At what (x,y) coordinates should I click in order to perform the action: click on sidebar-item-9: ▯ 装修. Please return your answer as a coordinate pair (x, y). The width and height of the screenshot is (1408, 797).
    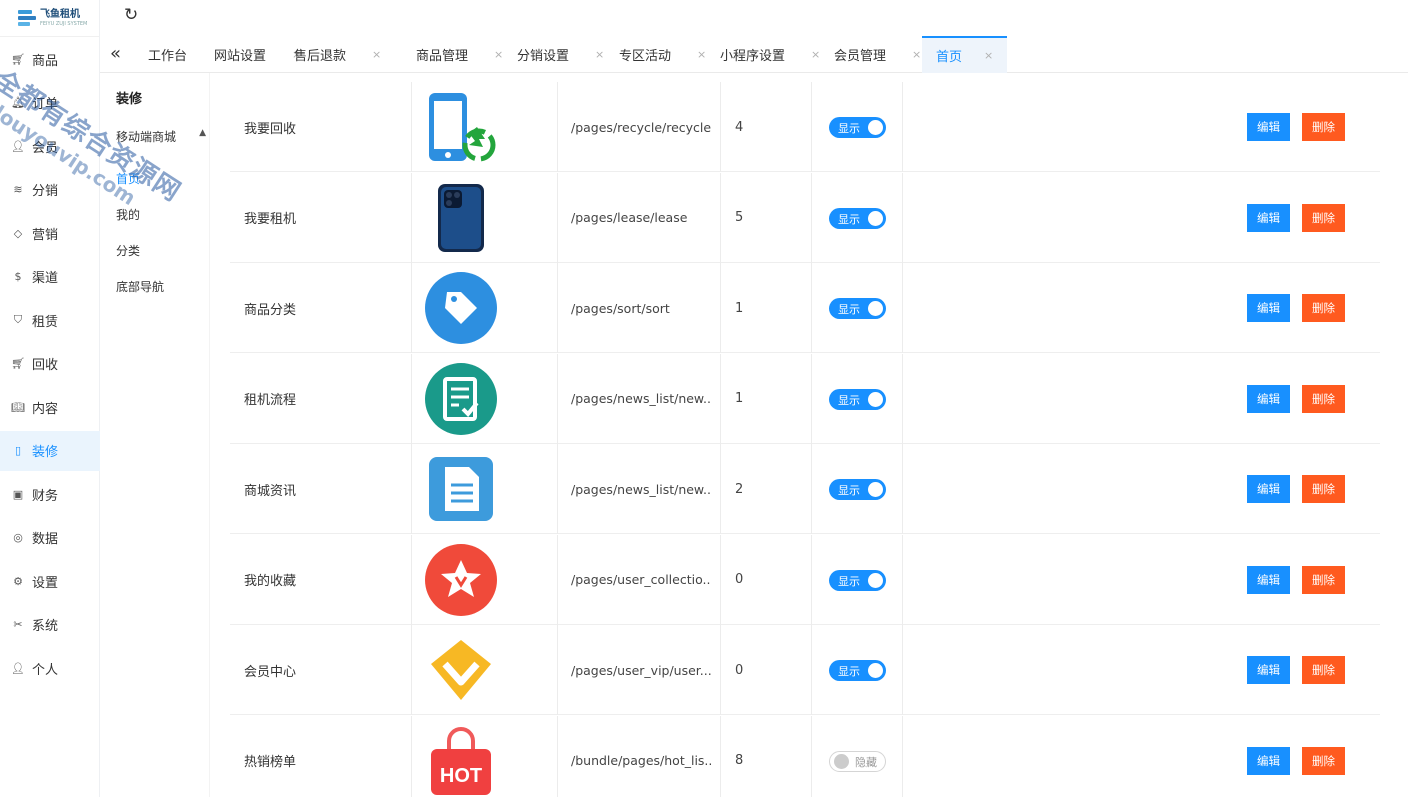
    Looking at the image, I should click on (50, 450).